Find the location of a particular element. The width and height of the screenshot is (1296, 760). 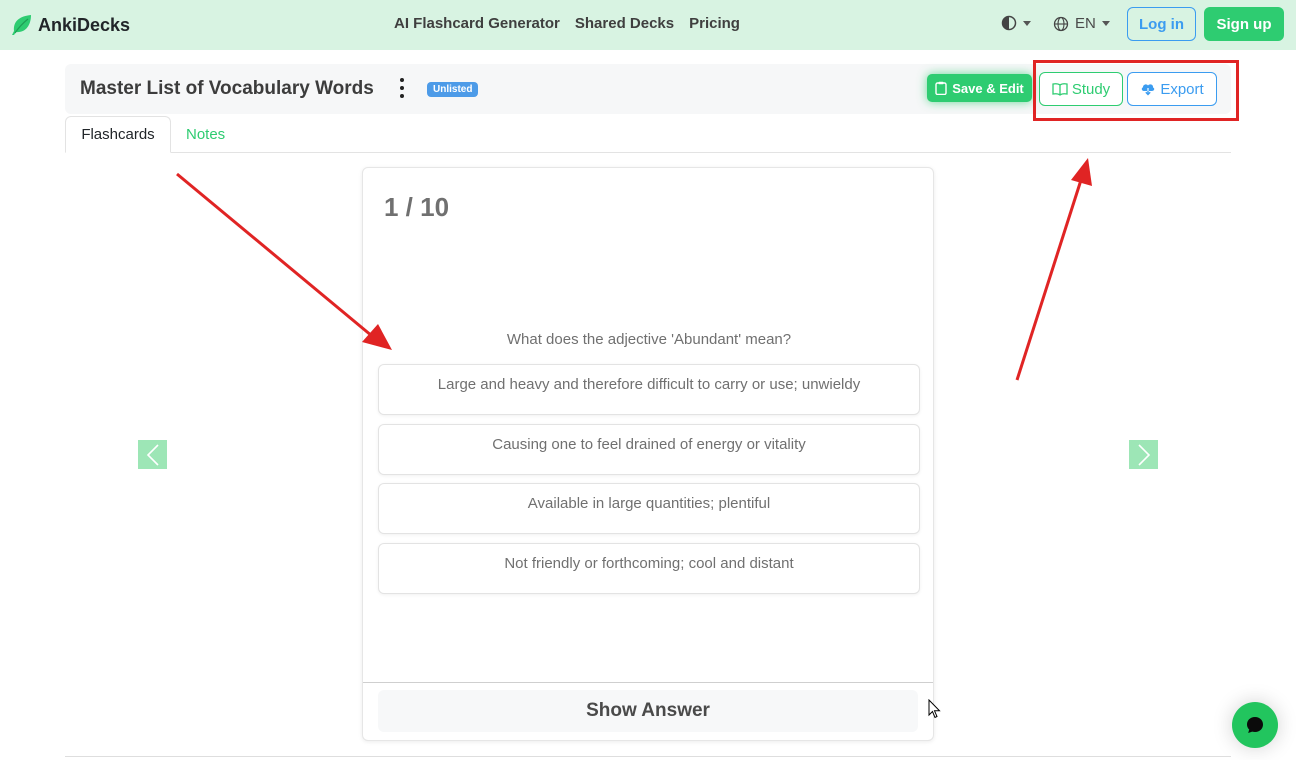

annotation-arrow-right is located at coordinates (1053, 269).